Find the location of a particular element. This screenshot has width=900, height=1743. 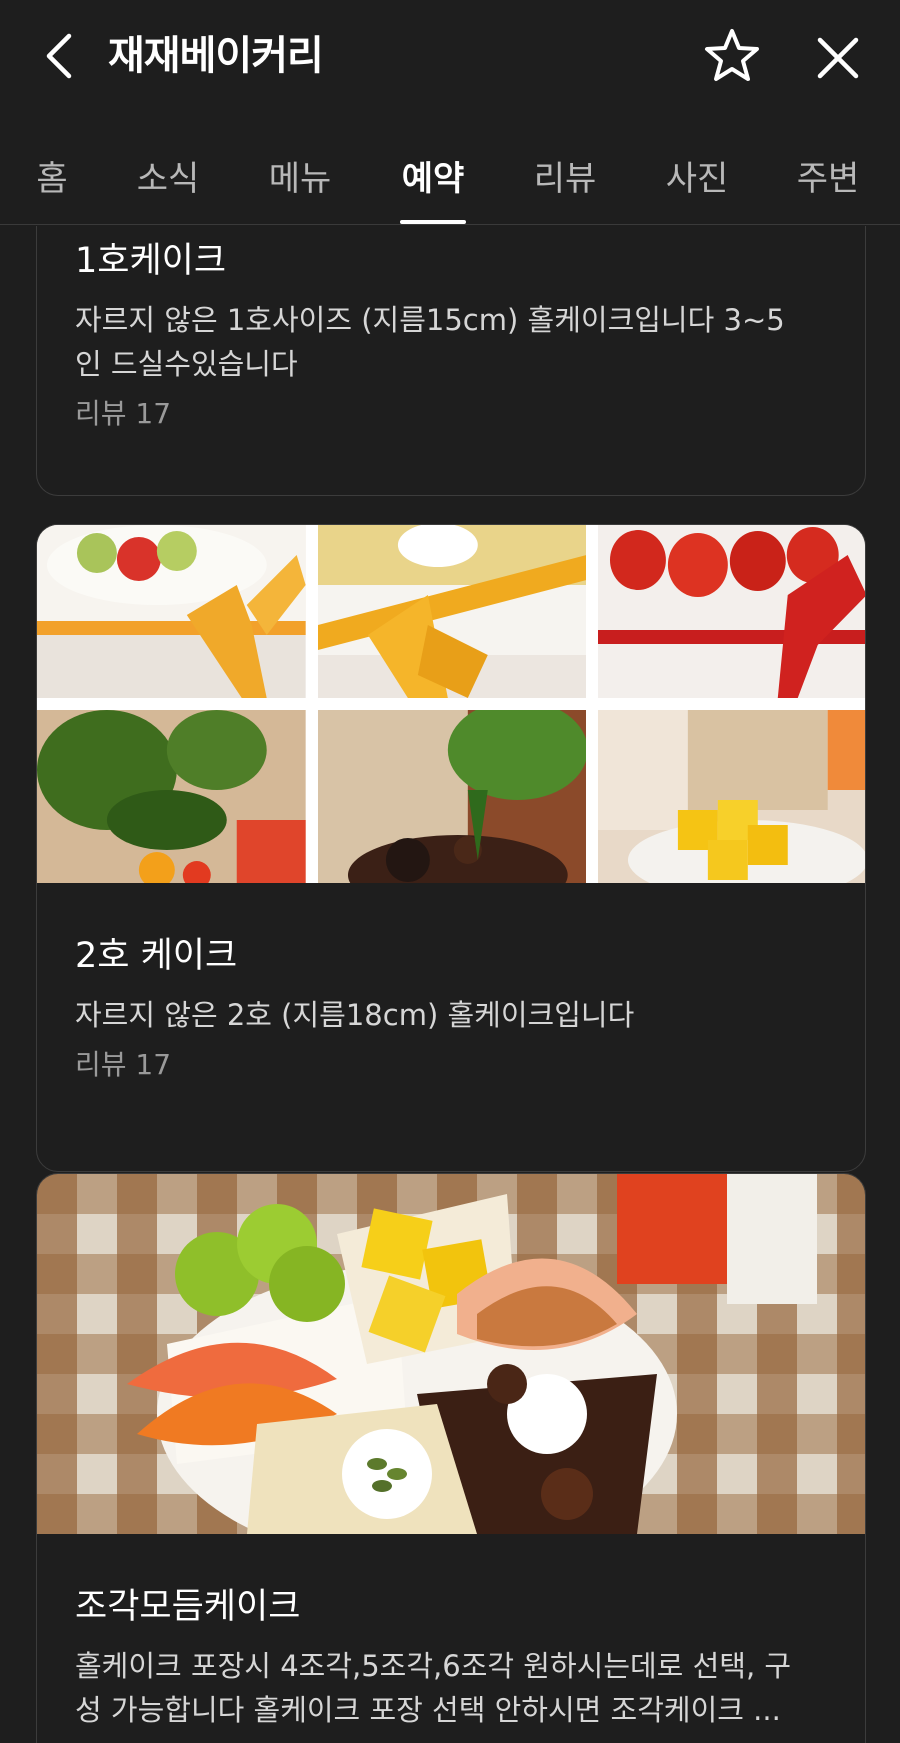

close-button is located at coordinates (838, 58).